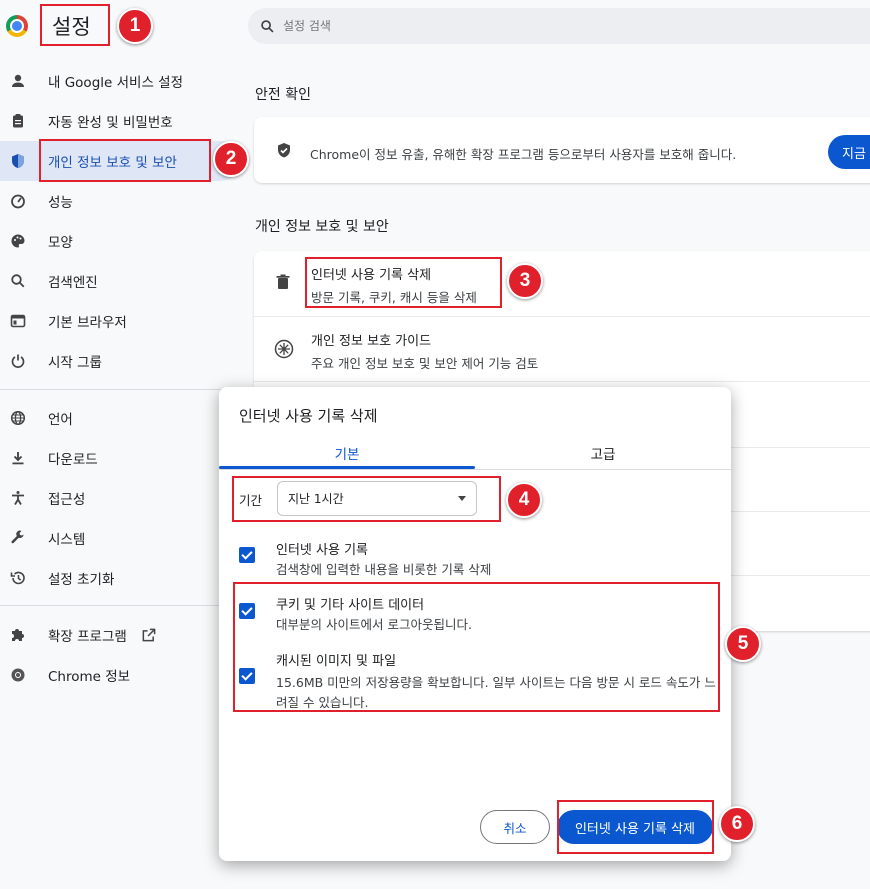  I want to click on annotation-badge: 2, so click(231, 159).